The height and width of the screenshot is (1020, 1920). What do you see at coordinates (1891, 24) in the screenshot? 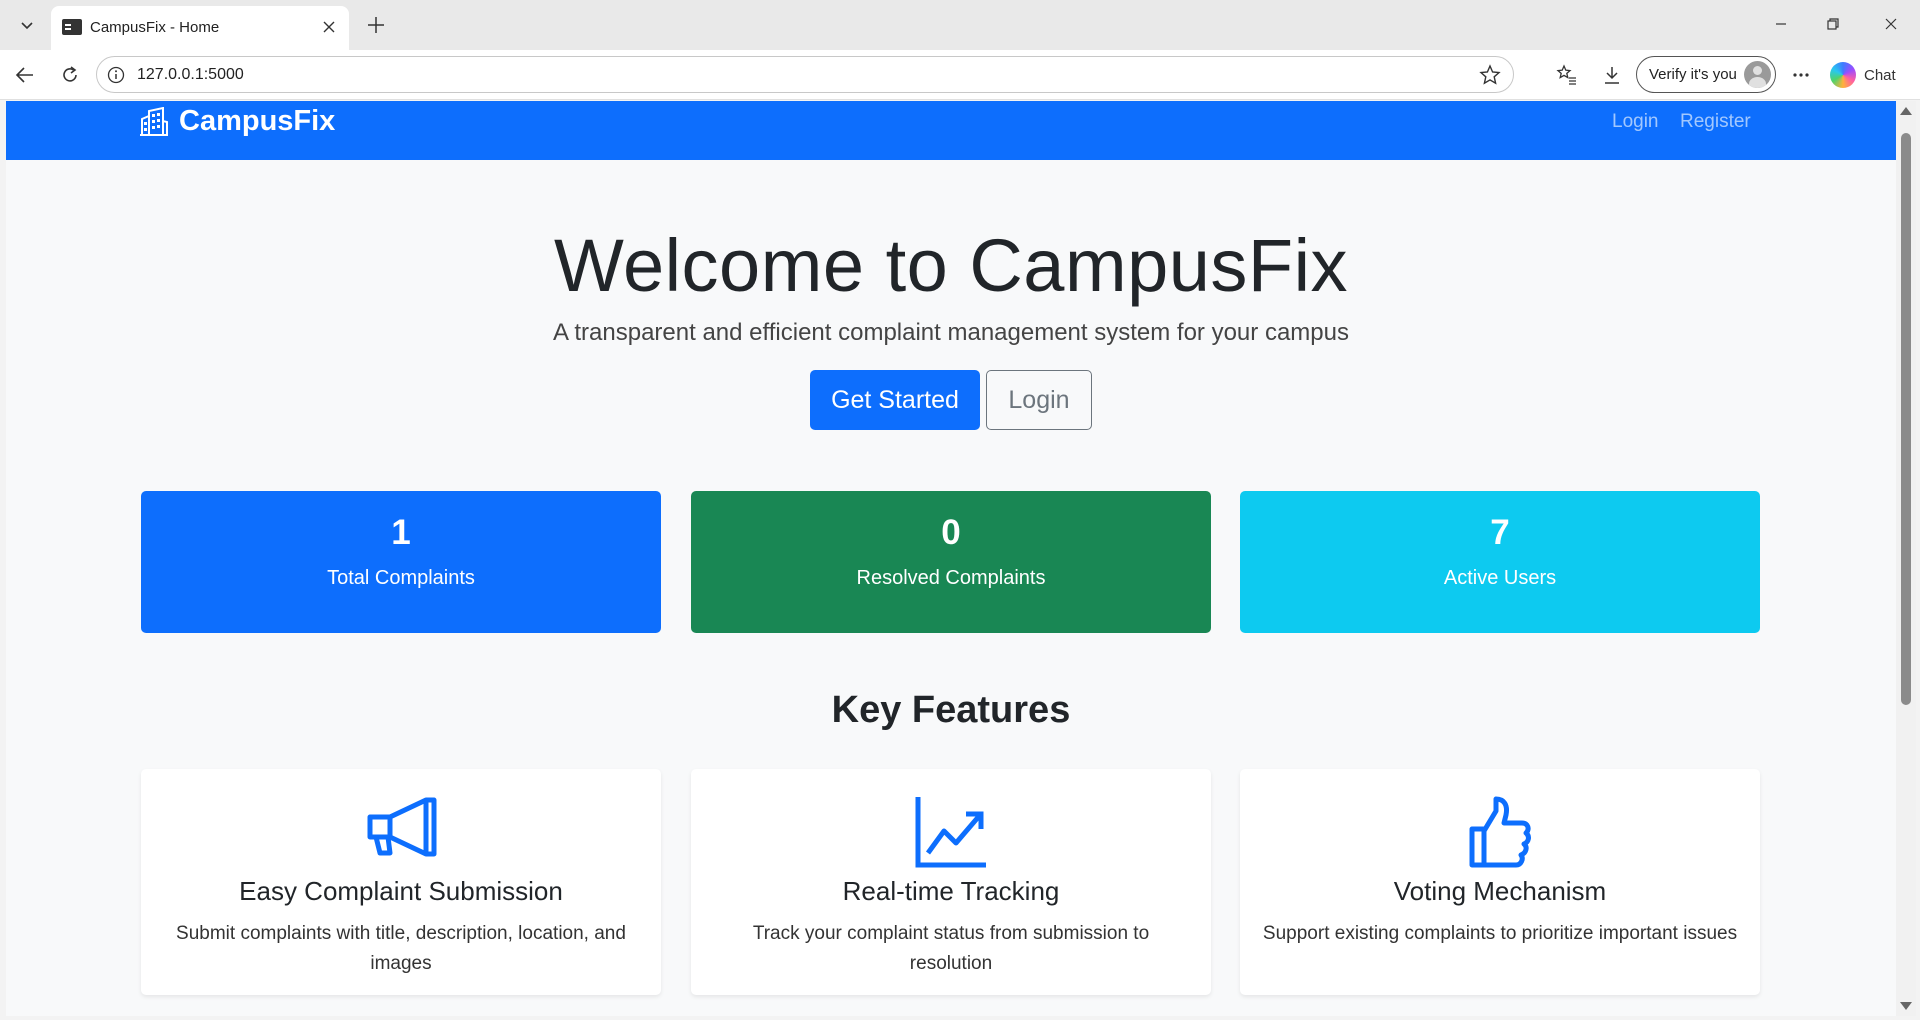
I see `close-window-icon` at bounding box center [1891, 24].